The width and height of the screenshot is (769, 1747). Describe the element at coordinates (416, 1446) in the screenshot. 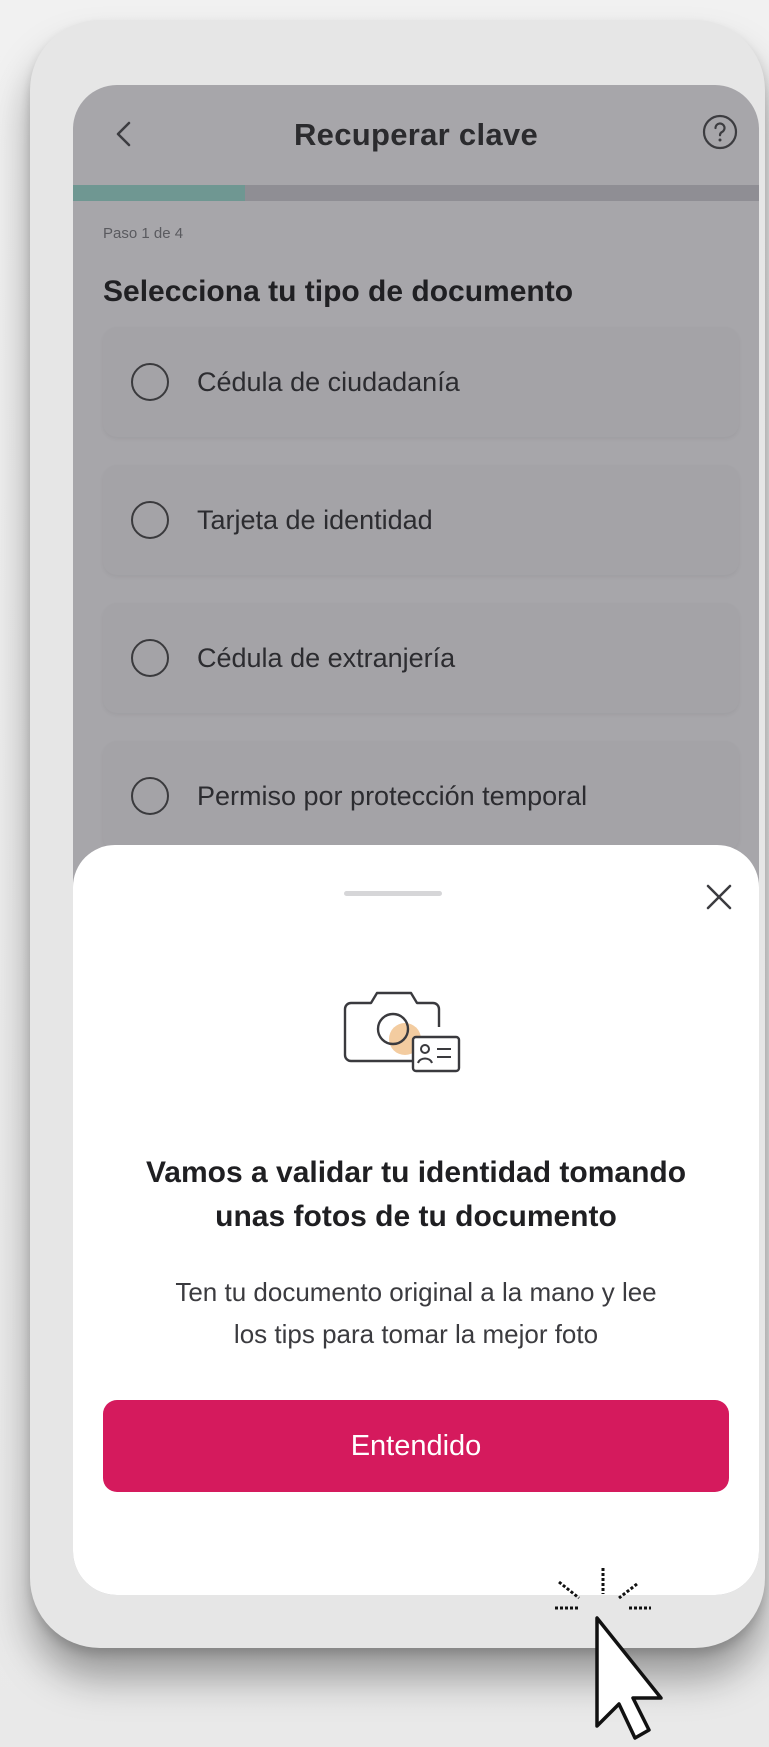

I see `understood-button: Entendido` at that location.